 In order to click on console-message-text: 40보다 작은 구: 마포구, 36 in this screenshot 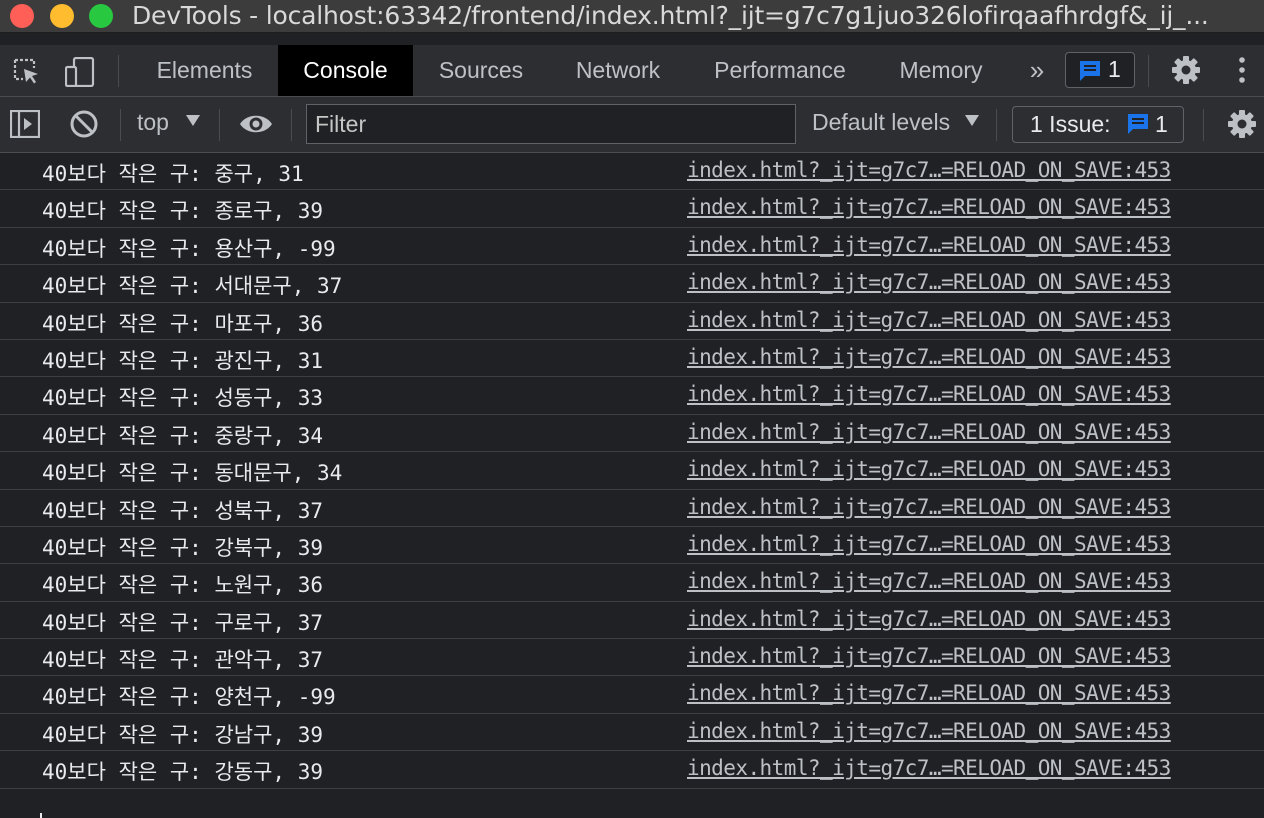, I will do `click(182, 323)`.